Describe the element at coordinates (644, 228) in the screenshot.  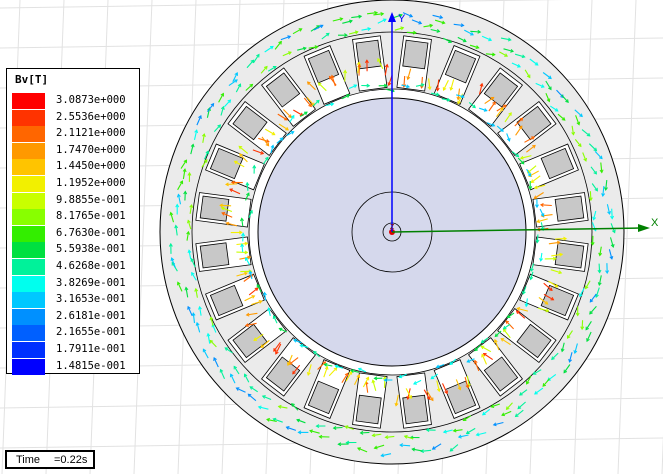
I see `x-axis-arrowhead` at that location.